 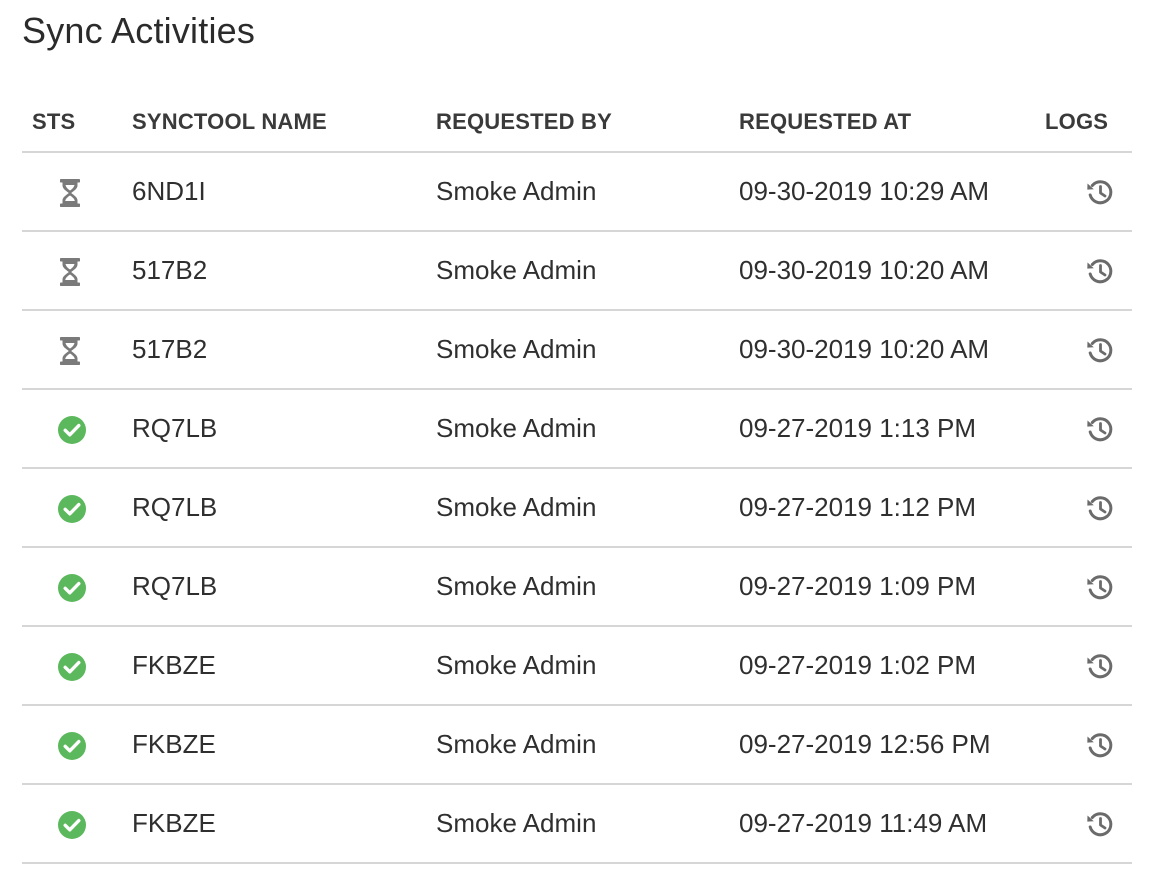 What do you see at coordinates (858, 586) in the screenshot?
I see `requested-at-cell: 09-27-2019 1:09 PM` at bounding box center [858, 586].